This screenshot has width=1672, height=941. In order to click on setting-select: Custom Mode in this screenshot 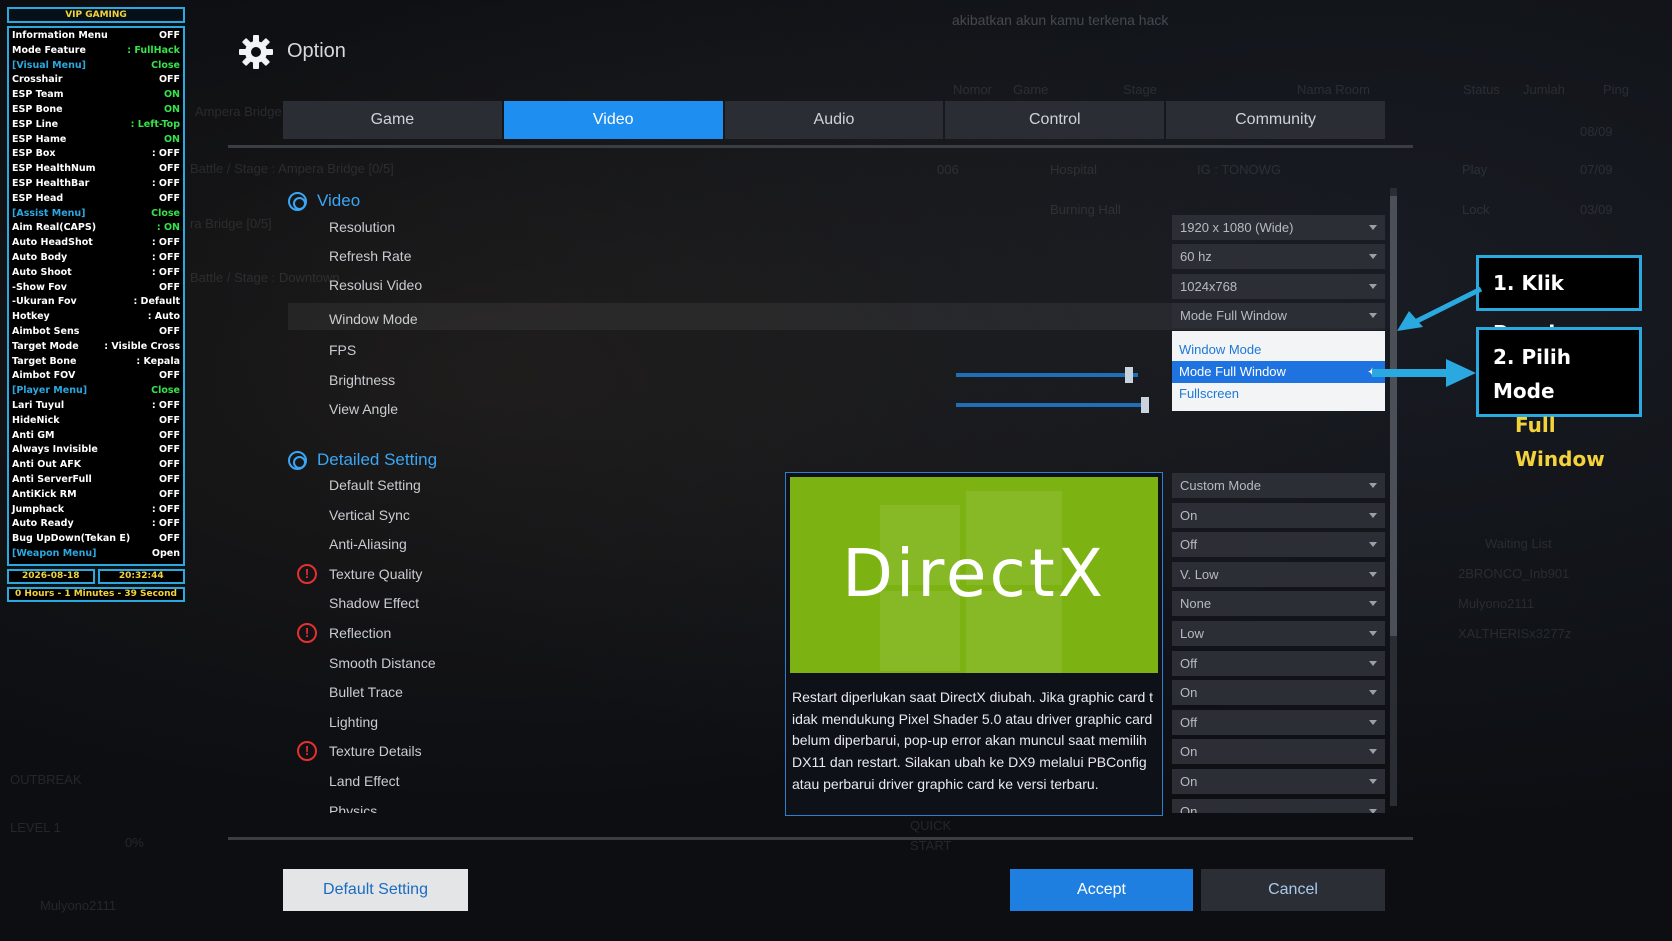, I will do `click(1278, 485)`.